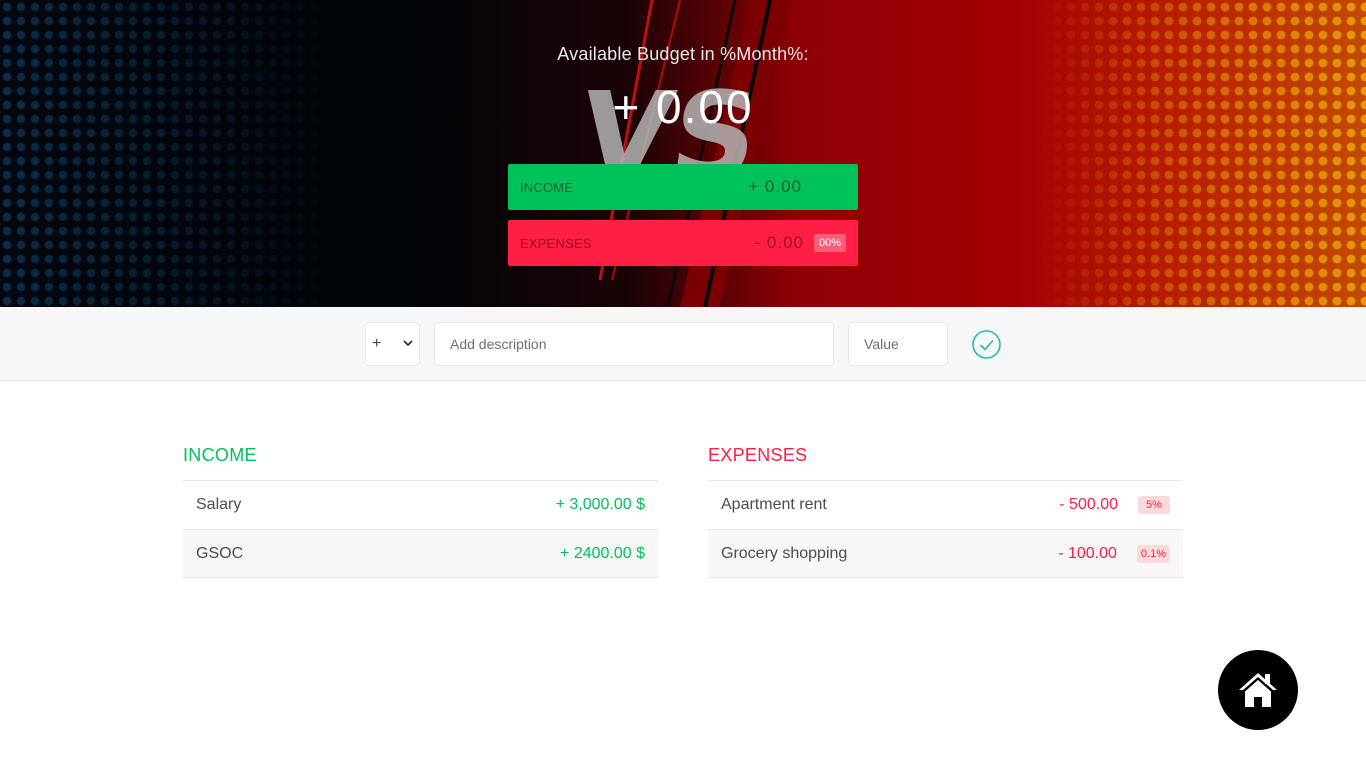 The height and width of the screenshot is (768, 1366). What do you see at coordinates (377, 343) in the screenshot?
I see `type-select-value: +` at bounding box center [377, 343].